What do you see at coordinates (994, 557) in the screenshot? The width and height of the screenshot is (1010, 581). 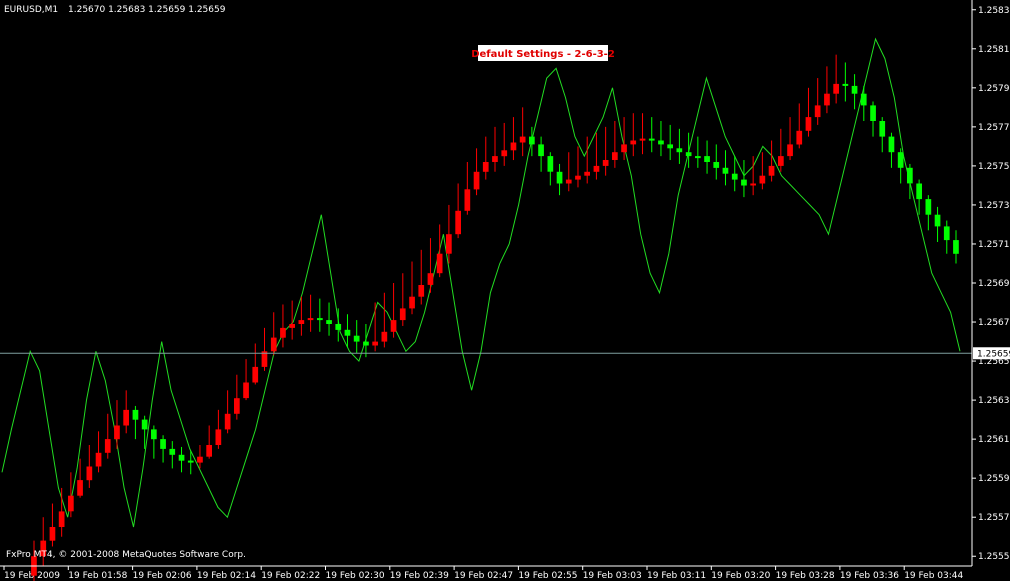 I see `y-tick-label: 1.25555` at bounding box center [994, 557].